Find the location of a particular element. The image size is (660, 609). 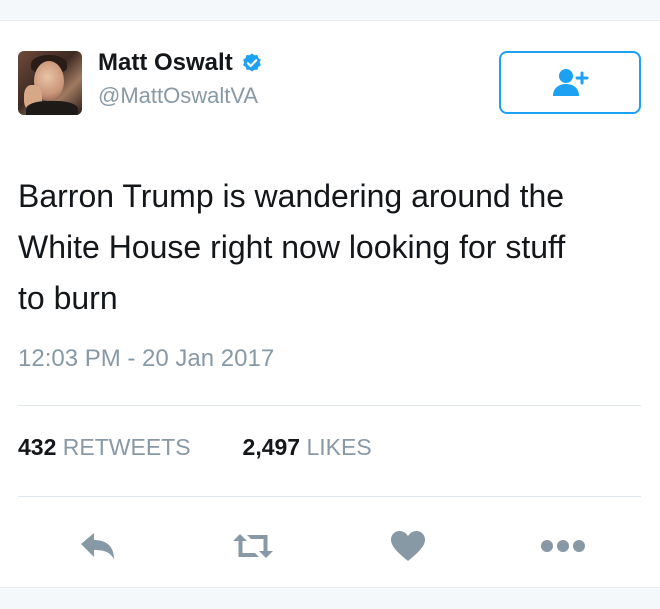

likes-count: 2,497 is located at coordinates (271, 447).